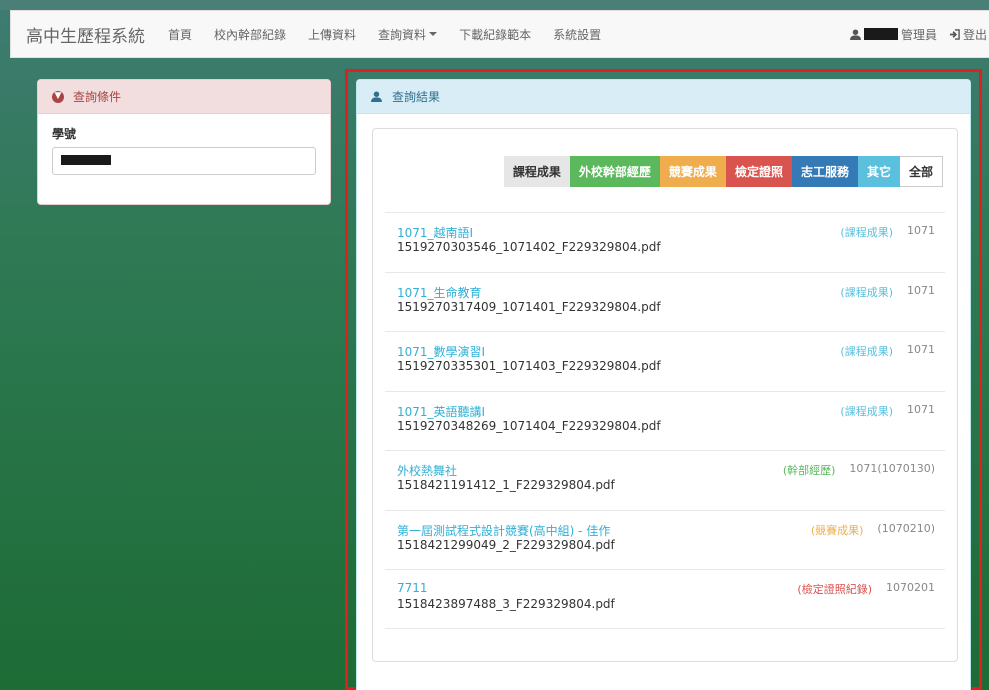 The width and height of the screenshot is (989, 690). Describe the element at coordinates (184, 97) in the screenshot. I see `query-conditions-header: ▼ 查詢條件` at that location.